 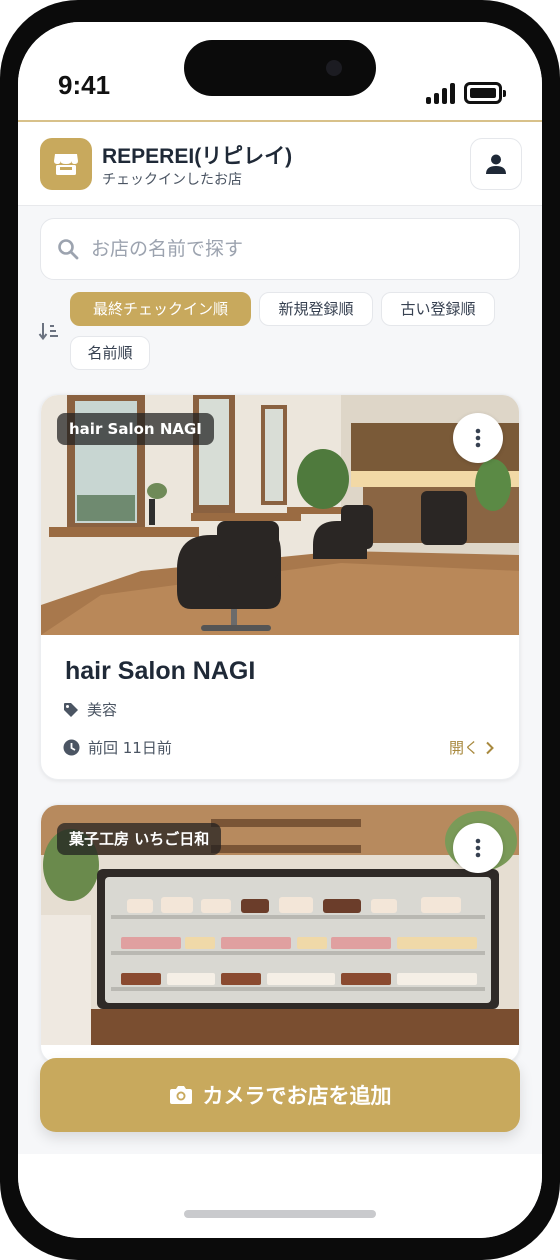 I want to click on status-time: 9:41, so click(x=84, y=85).